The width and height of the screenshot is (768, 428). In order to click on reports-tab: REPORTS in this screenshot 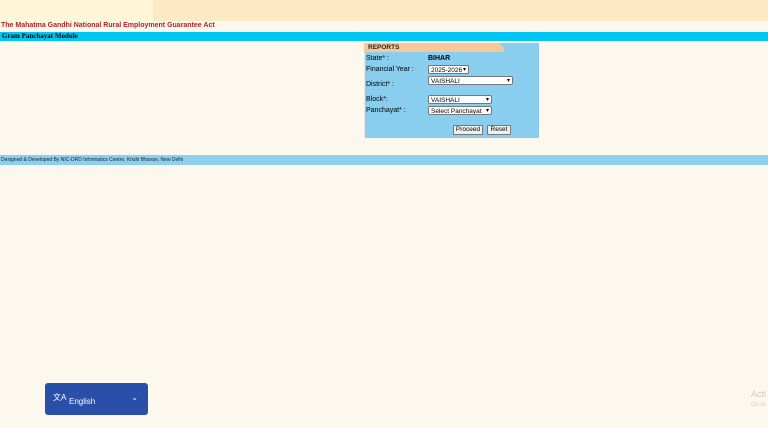, I will do `click(434, 47)`.